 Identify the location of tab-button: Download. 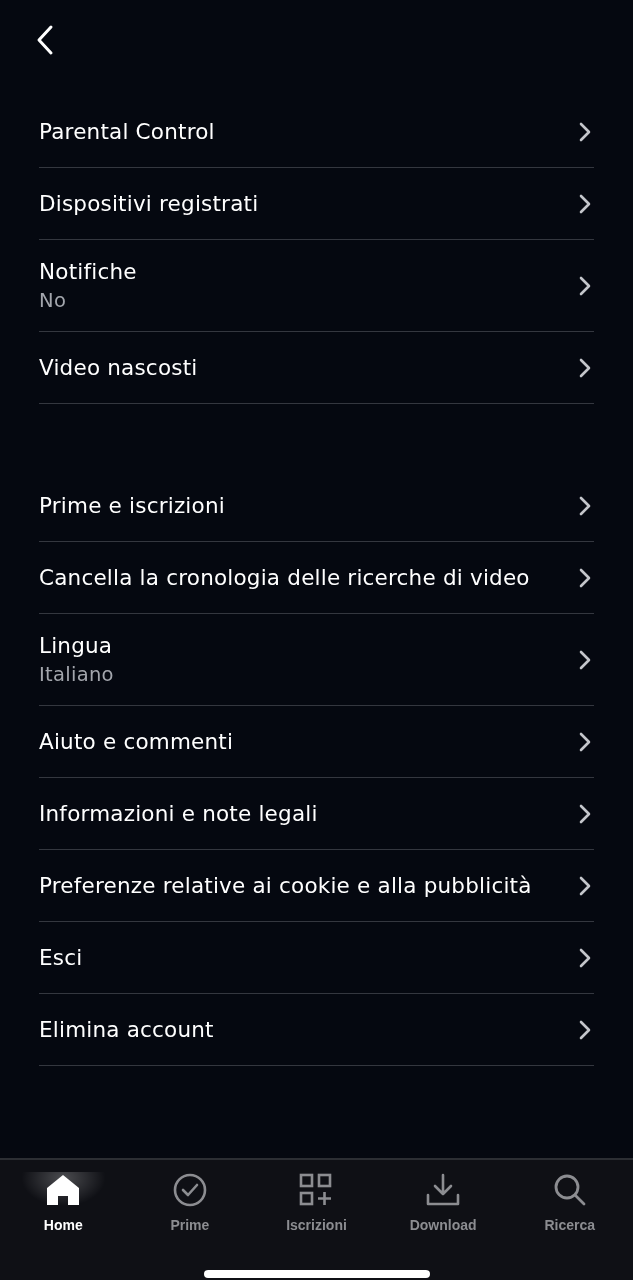
(443, 1202).